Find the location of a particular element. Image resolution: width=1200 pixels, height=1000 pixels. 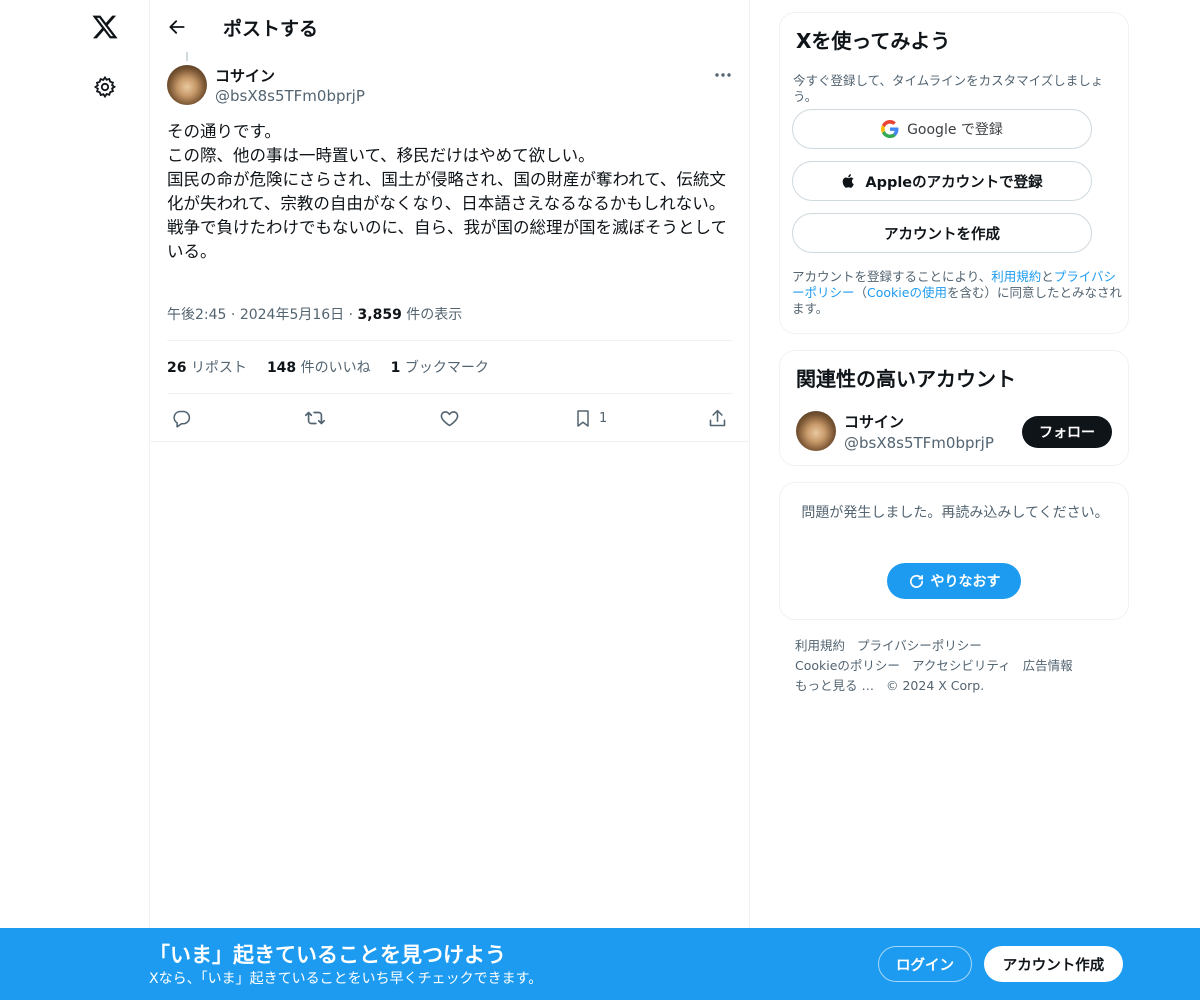

footer-link-terms: 利用規約 is located at coordinates (820, 646).